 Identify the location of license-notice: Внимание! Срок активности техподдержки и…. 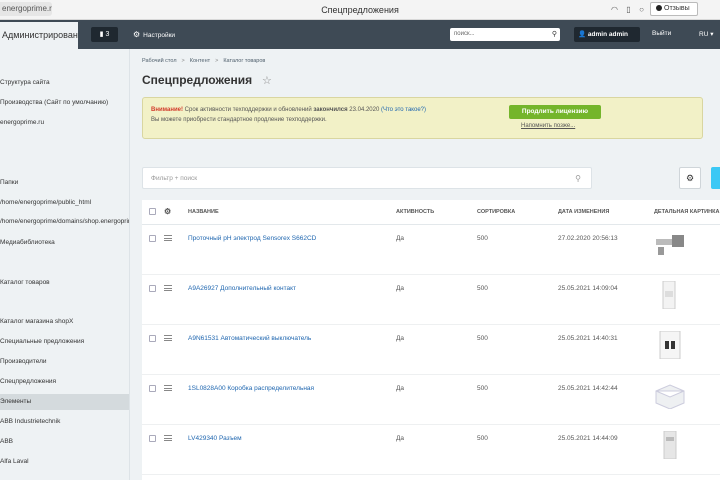
(422, 118).